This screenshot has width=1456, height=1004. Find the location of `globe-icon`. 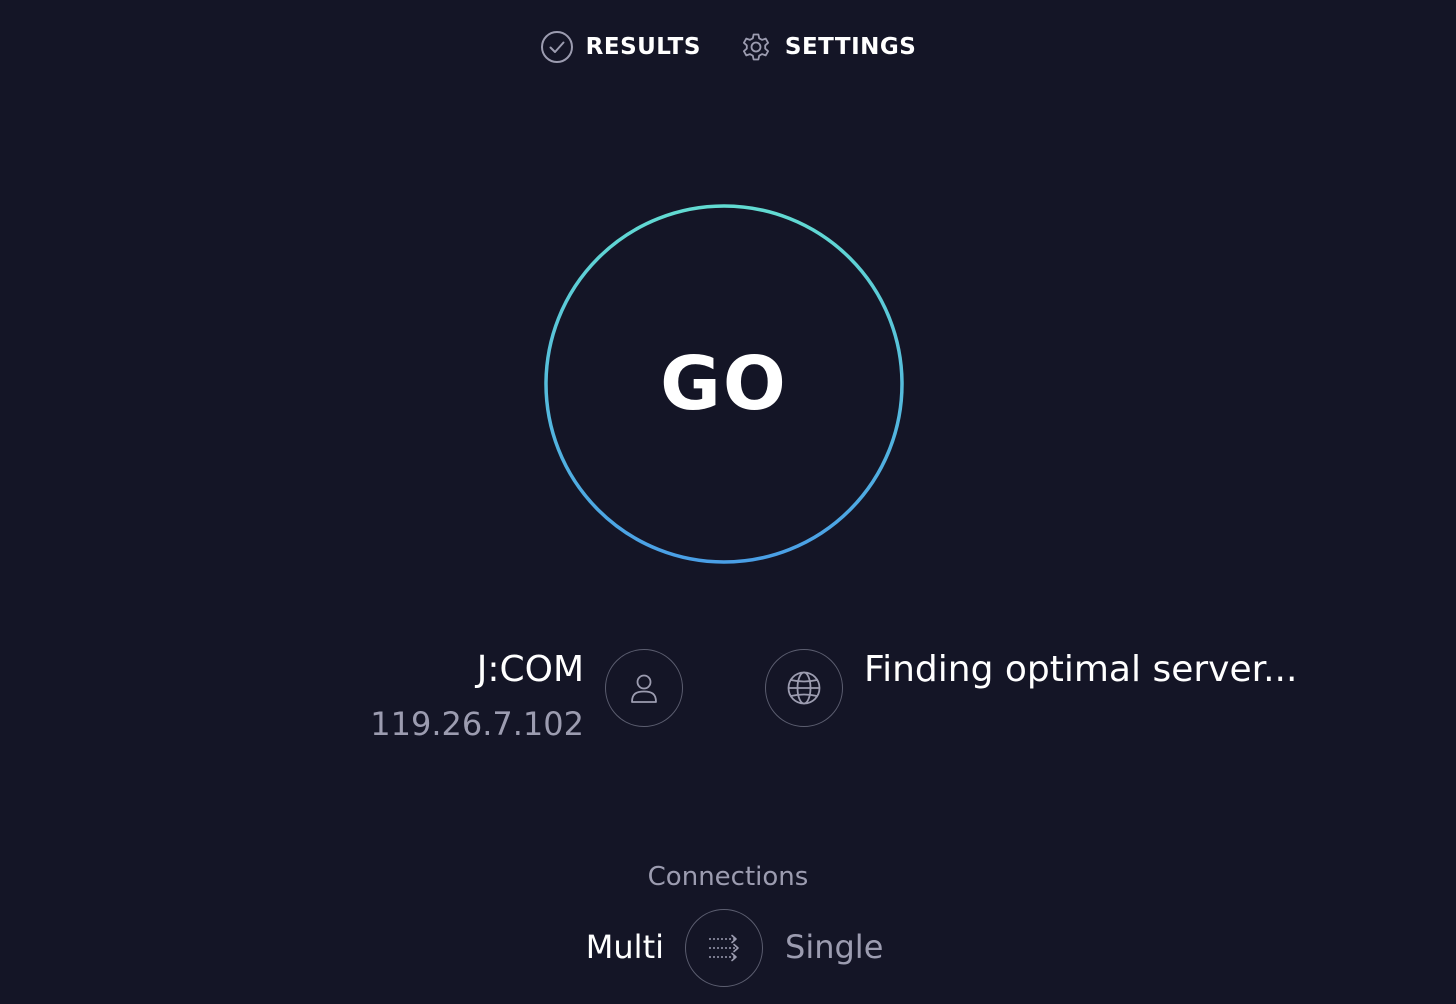

globe-icon is located at coordinates (804, 688).